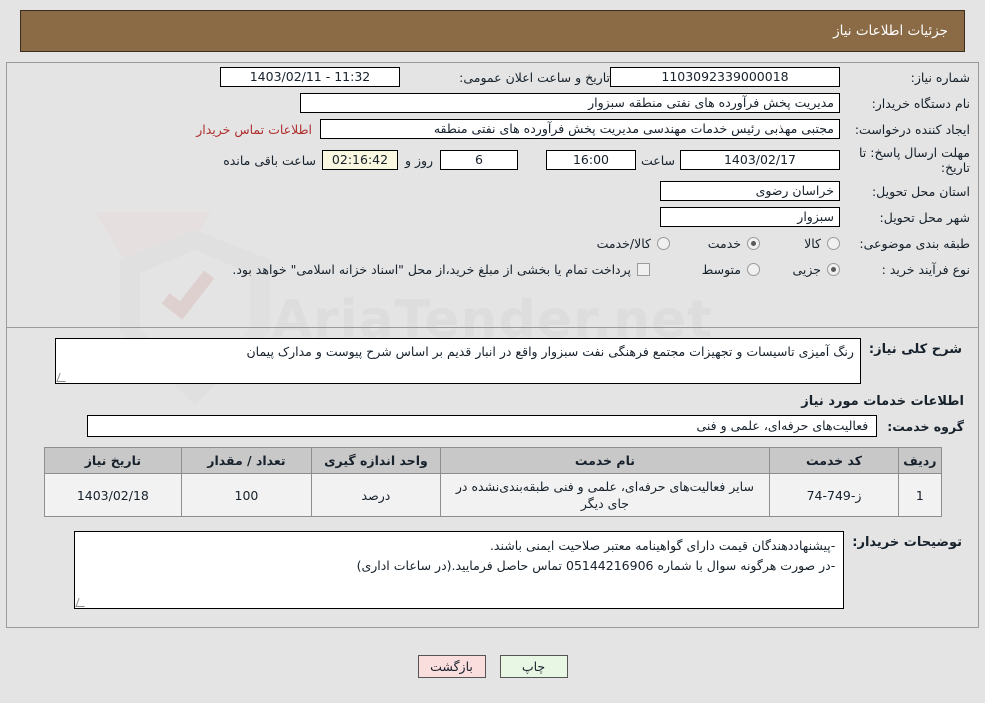 Image resolution: width=985 pixels, height=703 pixels. I want to click on col-quantity: تعداد / مقدار, so click(246, 460).